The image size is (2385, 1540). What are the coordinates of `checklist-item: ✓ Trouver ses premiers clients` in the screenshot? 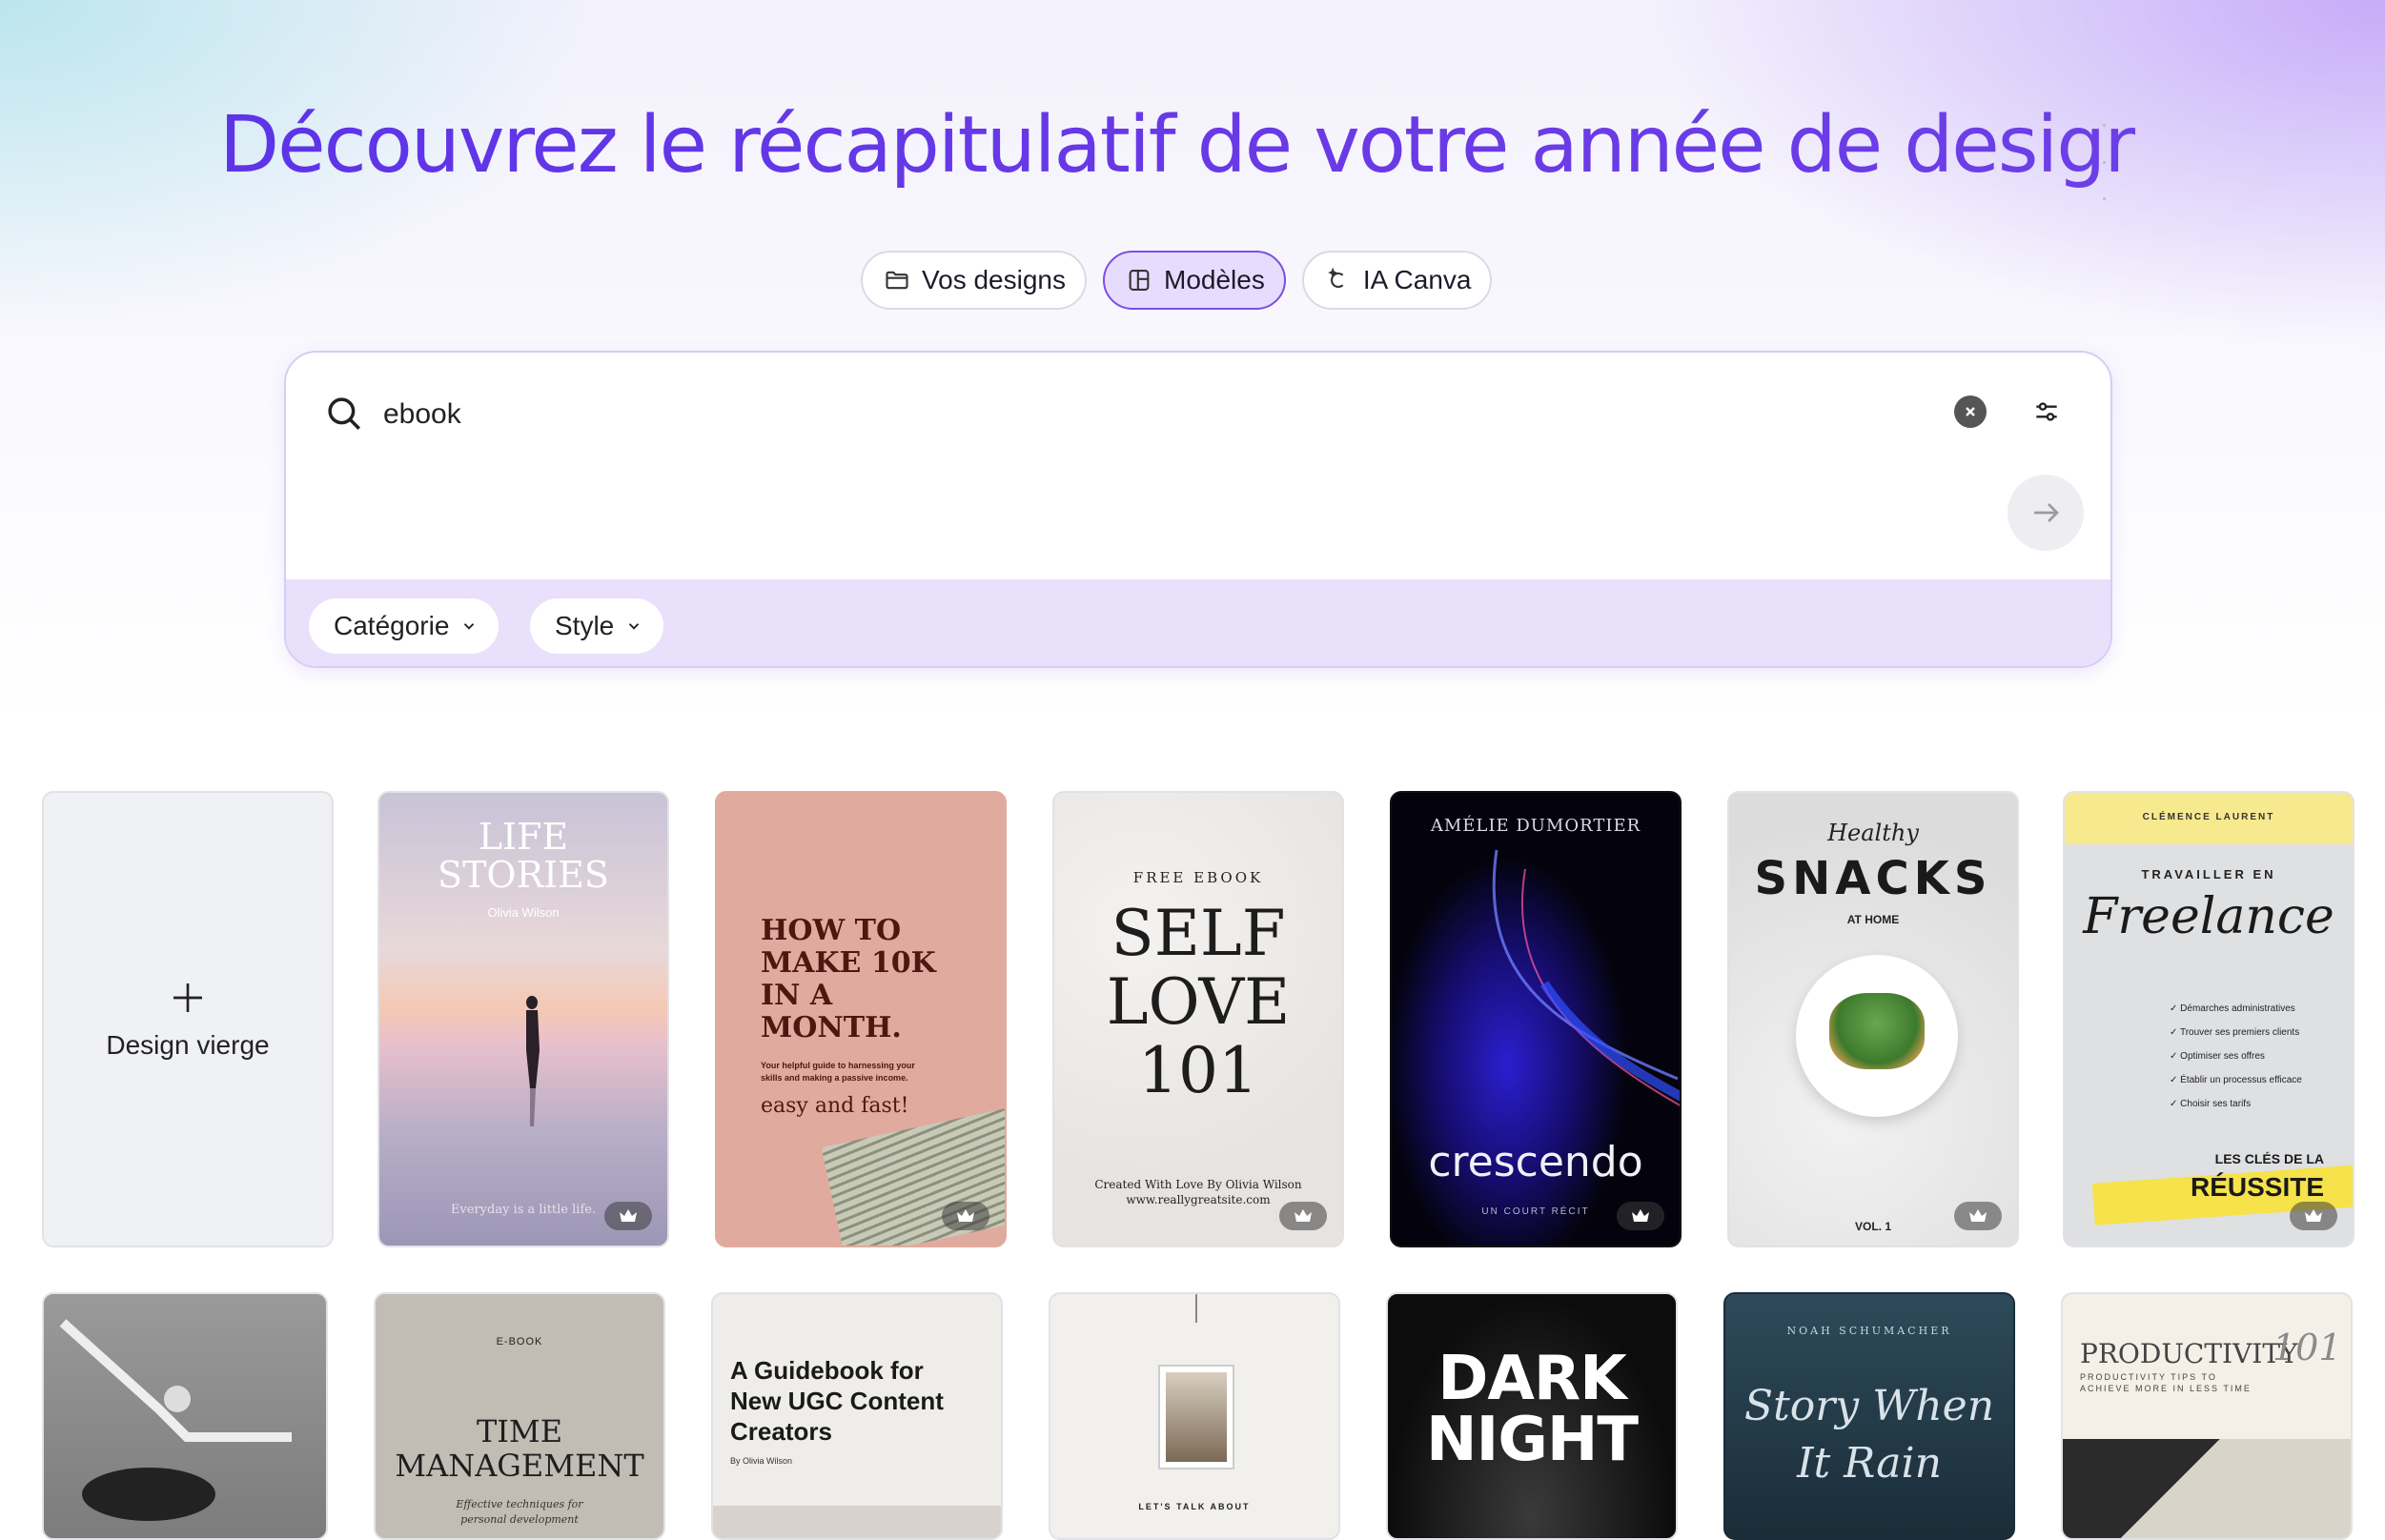 It's located at (2235, 1032).